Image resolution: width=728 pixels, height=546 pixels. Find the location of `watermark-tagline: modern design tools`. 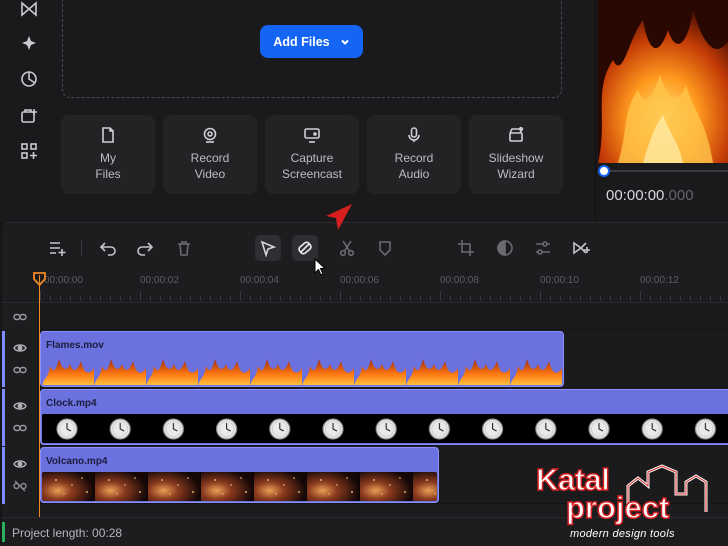

watermark-tagline: modern design tools is located at coordinates (622, 534).